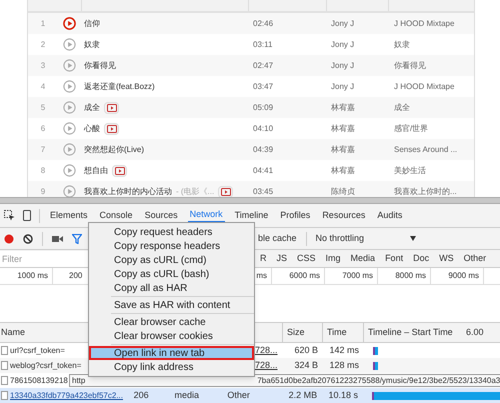  Describe the element at coordinates (363, 259) in the screenshot. I see `type-filter: Media` at that location.